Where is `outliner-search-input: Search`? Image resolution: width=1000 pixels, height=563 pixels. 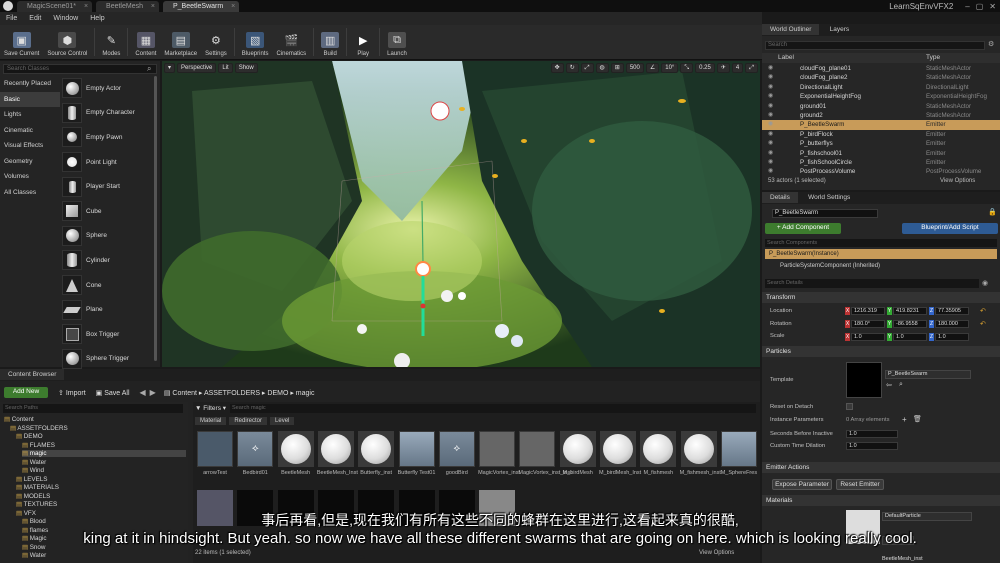
outliner-search-input: Search is located at coordinates (875, 45).